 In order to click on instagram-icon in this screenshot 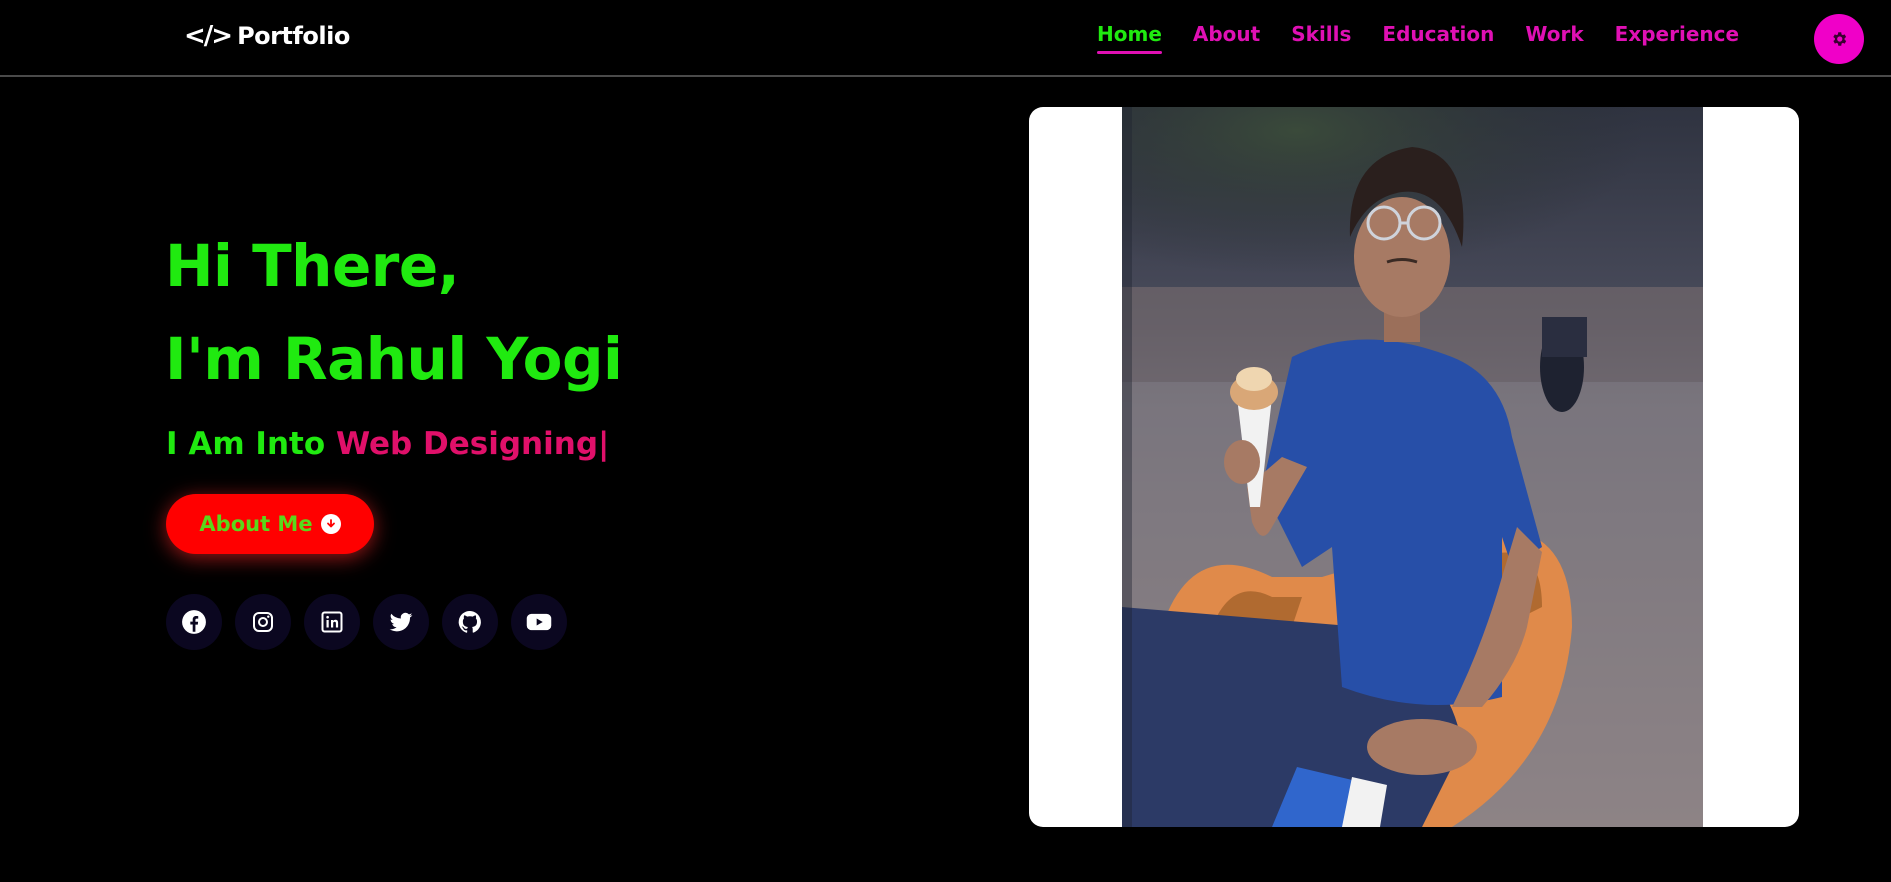, I will do `click(263, 622)`.